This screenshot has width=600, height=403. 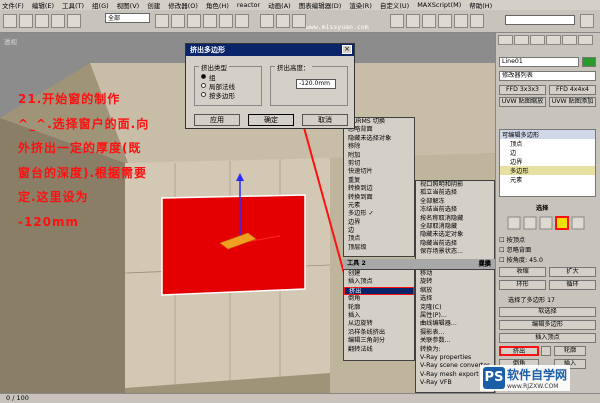 I want to click on stack-border: 边界, so click(x=547, y=161).